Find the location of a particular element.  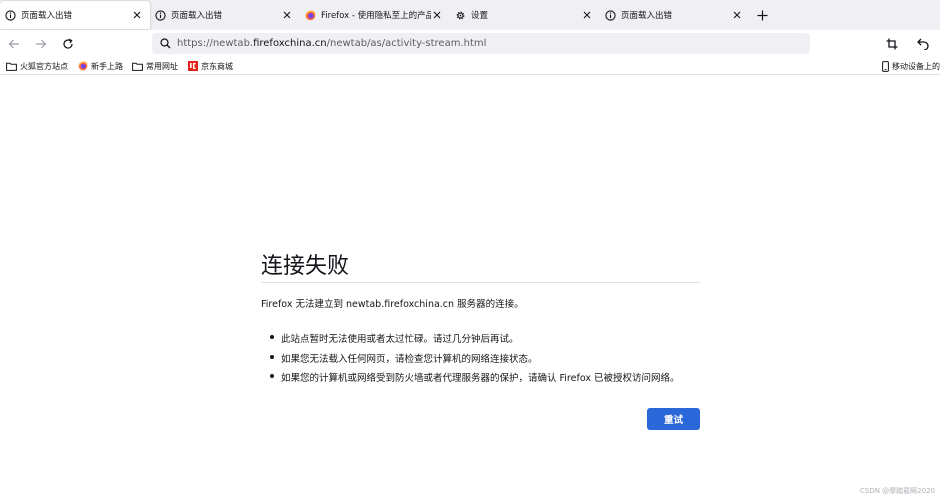

crop-icon is located at coordinates (892, 44).